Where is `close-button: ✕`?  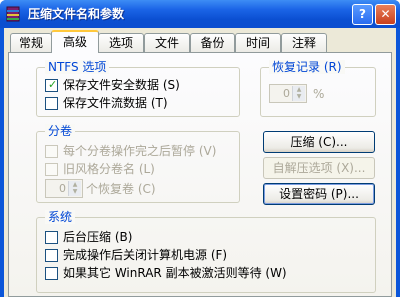 close-button: ✕ is located at coordinates (385, 14).